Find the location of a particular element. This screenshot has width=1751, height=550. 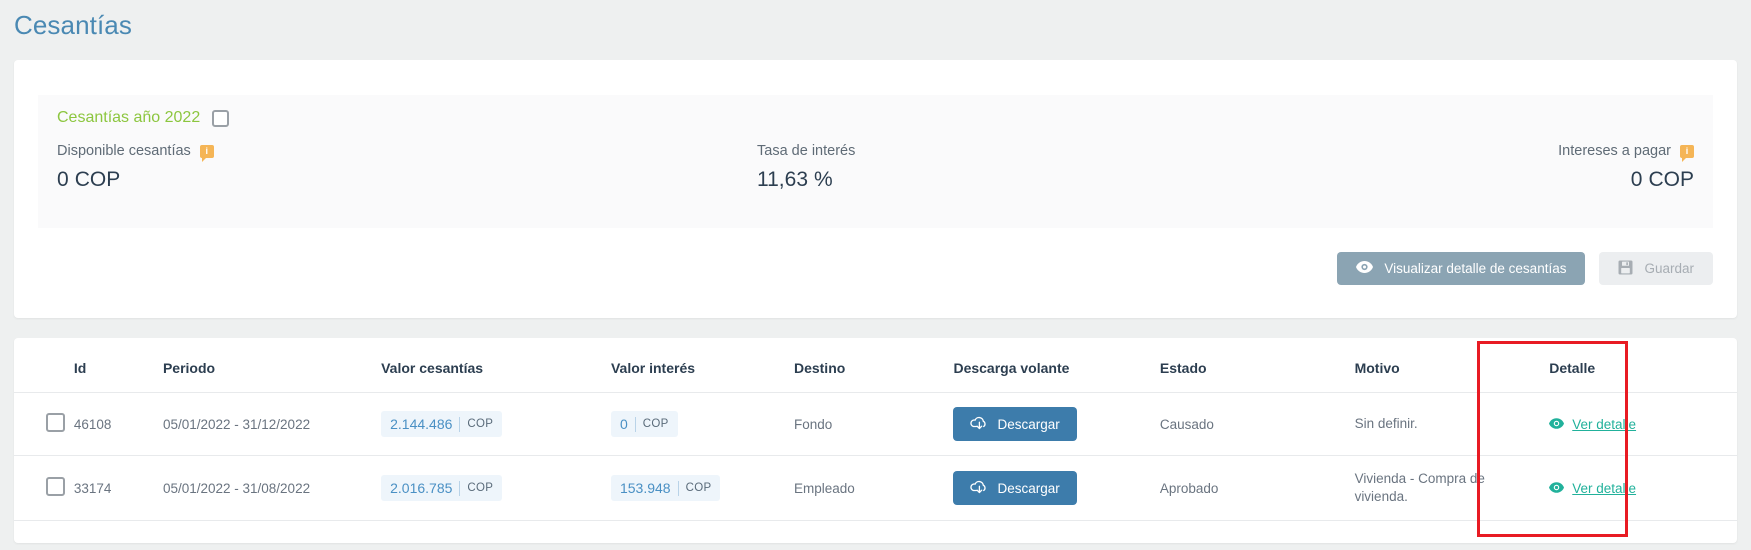

cell-valor-cesantias: 2.016.785 COP is located at coordinates (496, 488).